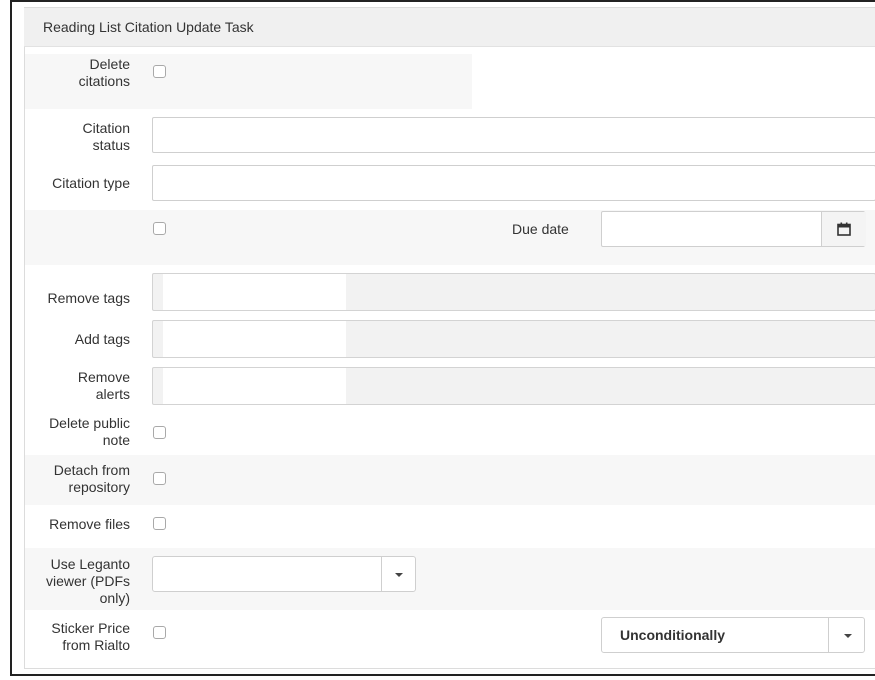 This screenshot has height=680, width=875. I want to click on detach-repository-label: Detach from repository, so click(80, 479).